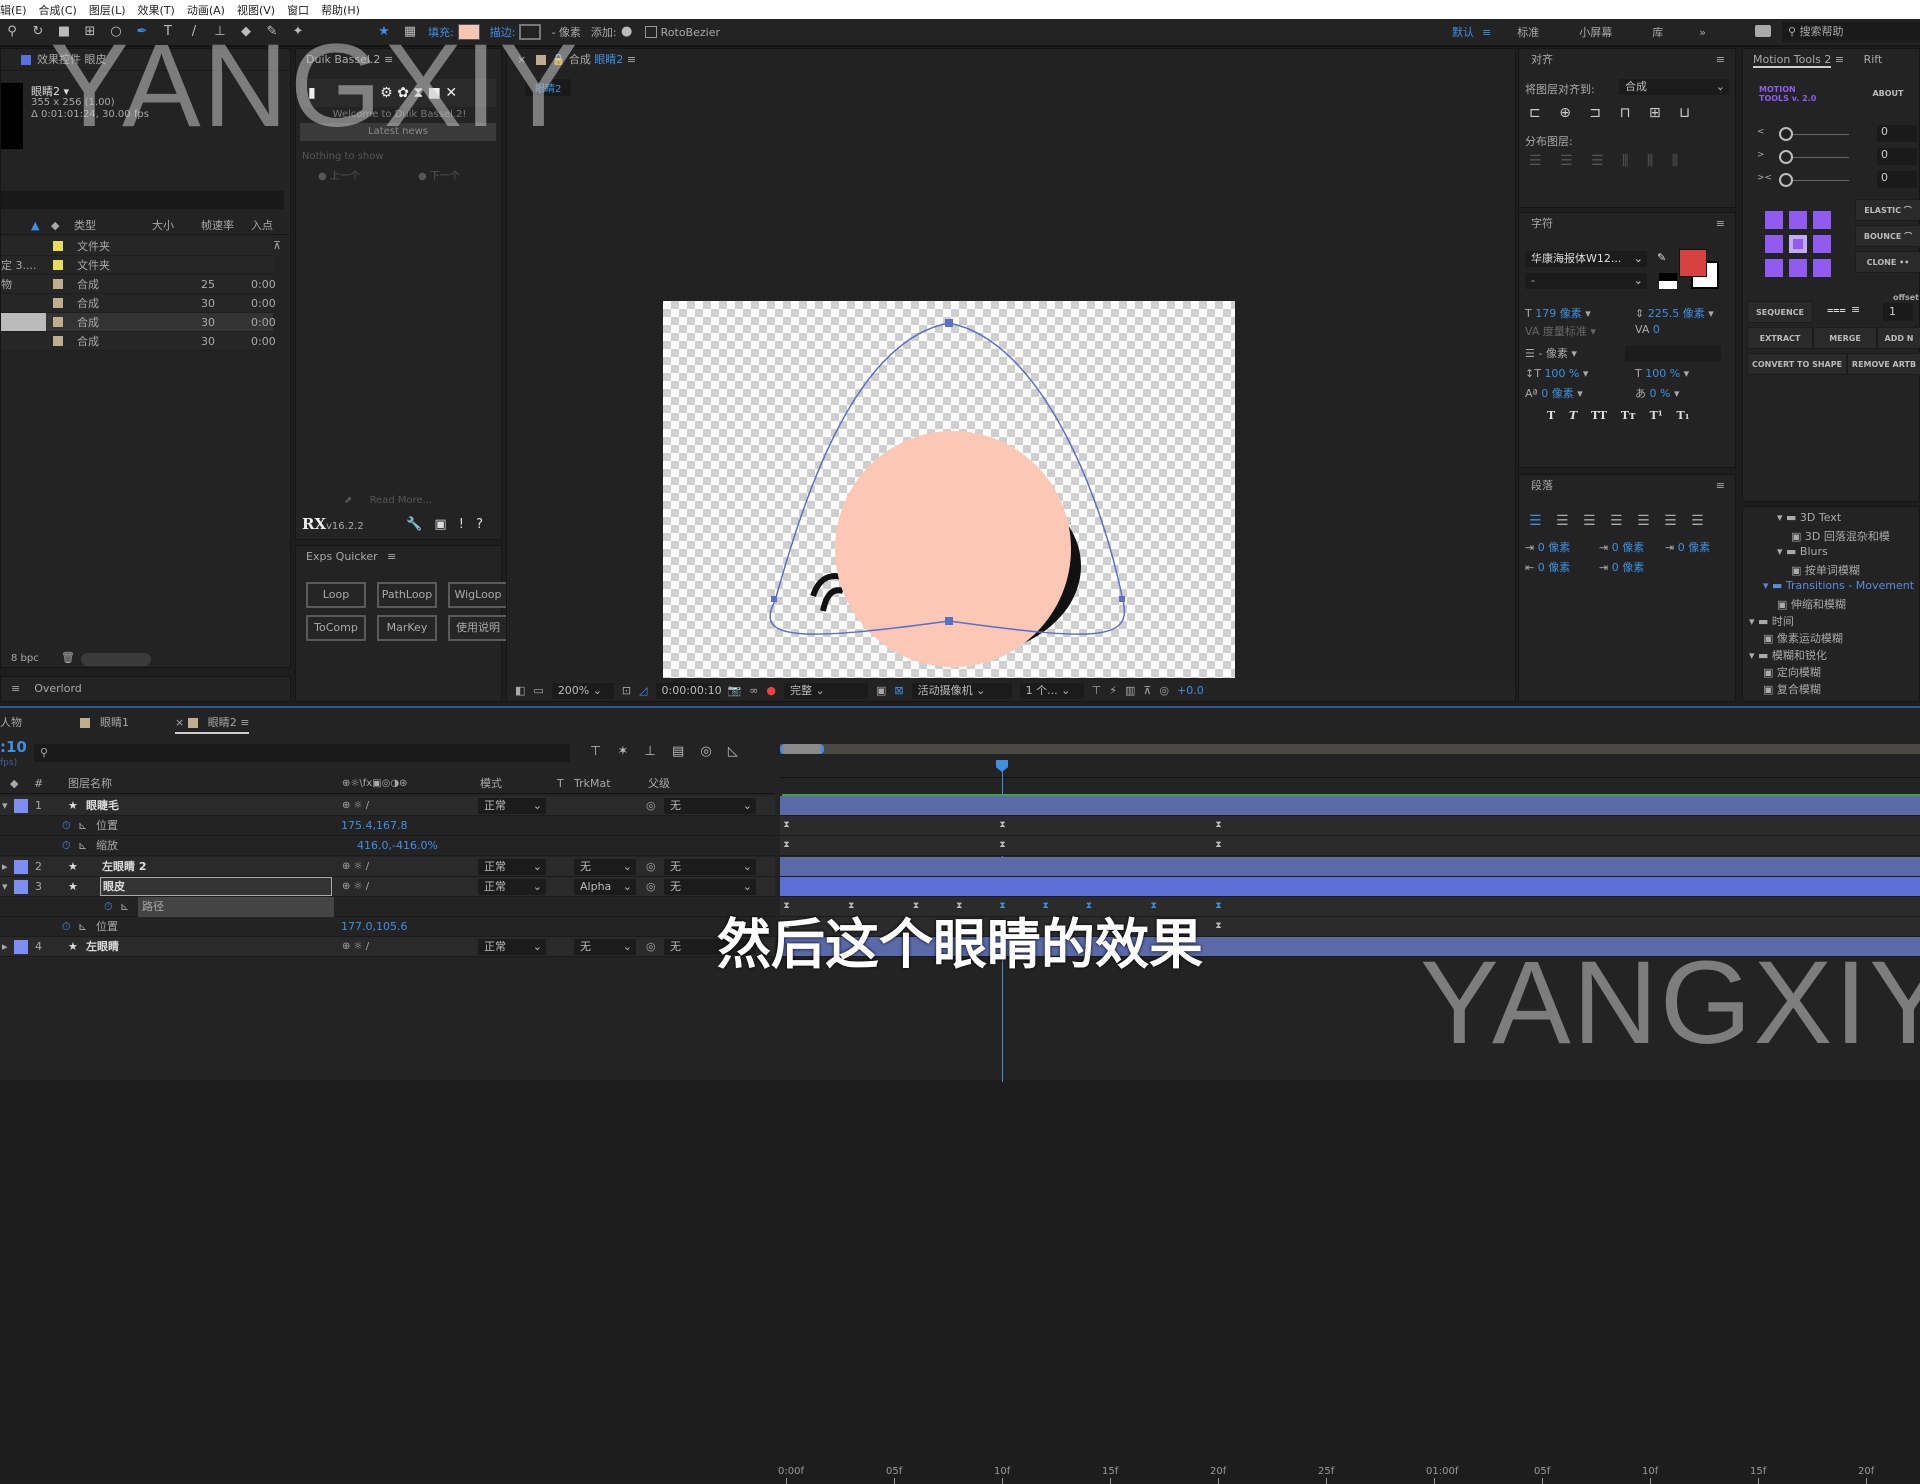 Image resolution: width=1920 pixels, height=1484 pixels. What do you see at coordinates (1656, 329) in the screenshot?
I see `tracking-value: 0` at bounding box center [1656, 329].